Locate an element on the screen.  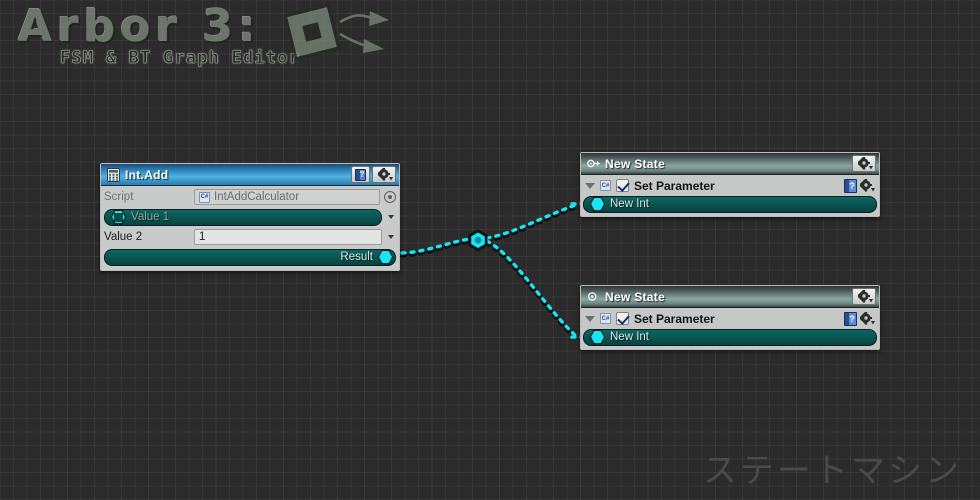
script-label: Script is located at coordinates (119, 197).